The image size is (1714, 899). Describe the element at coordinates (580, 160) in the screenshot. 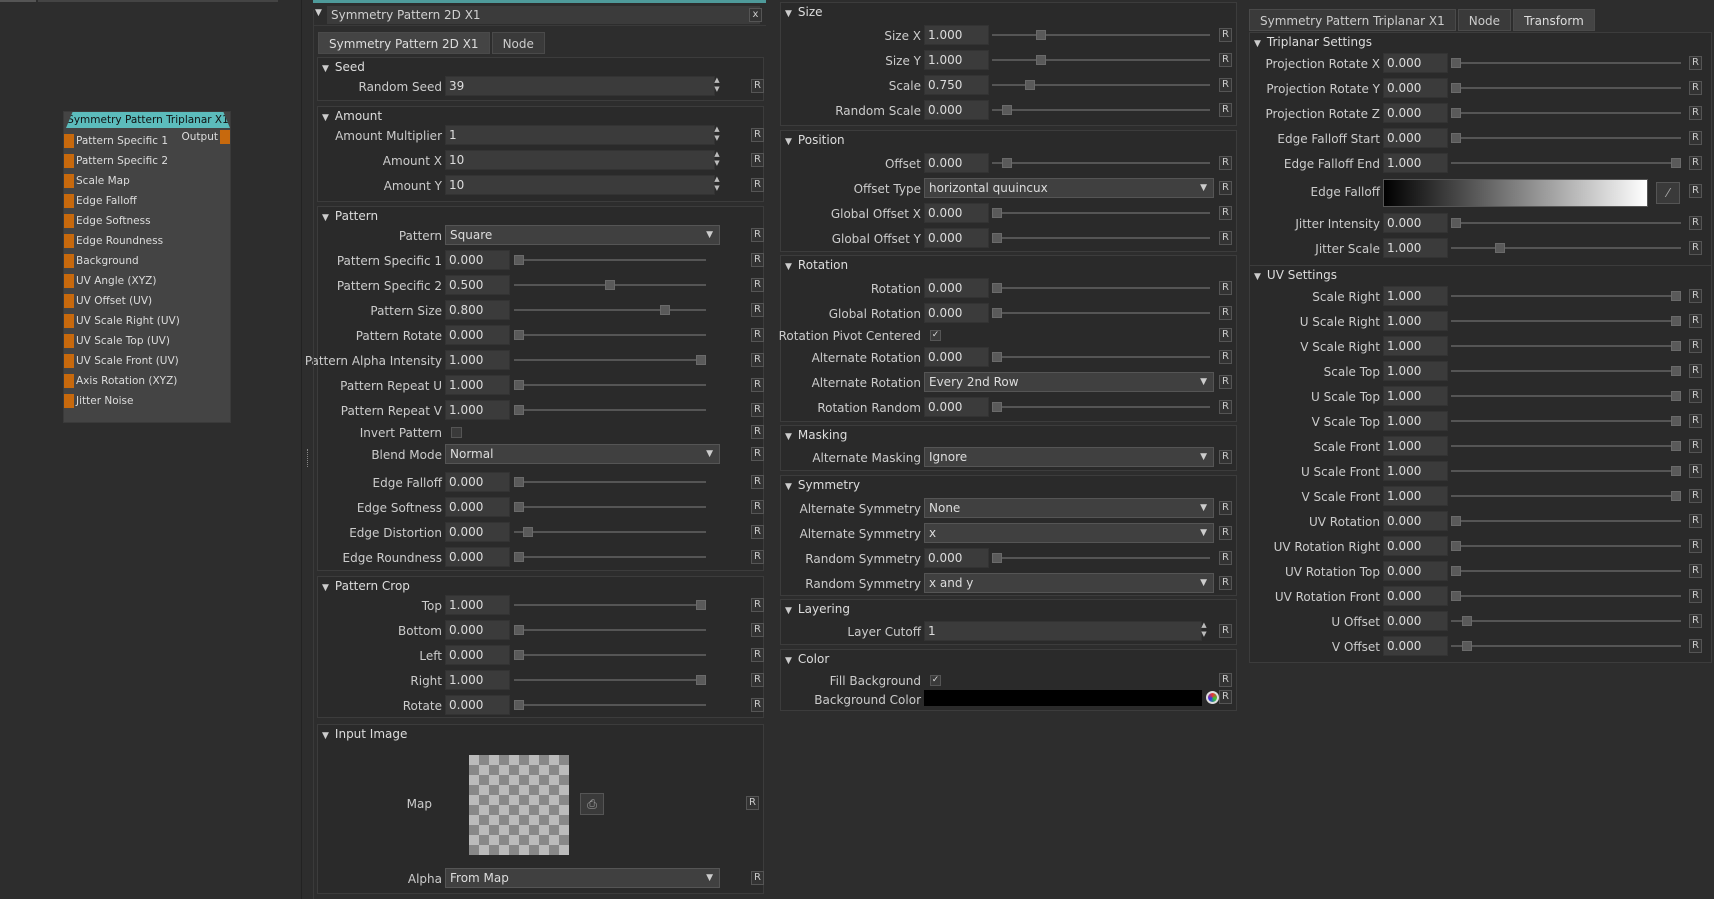

I see `amount-x-input: 10` at that location.